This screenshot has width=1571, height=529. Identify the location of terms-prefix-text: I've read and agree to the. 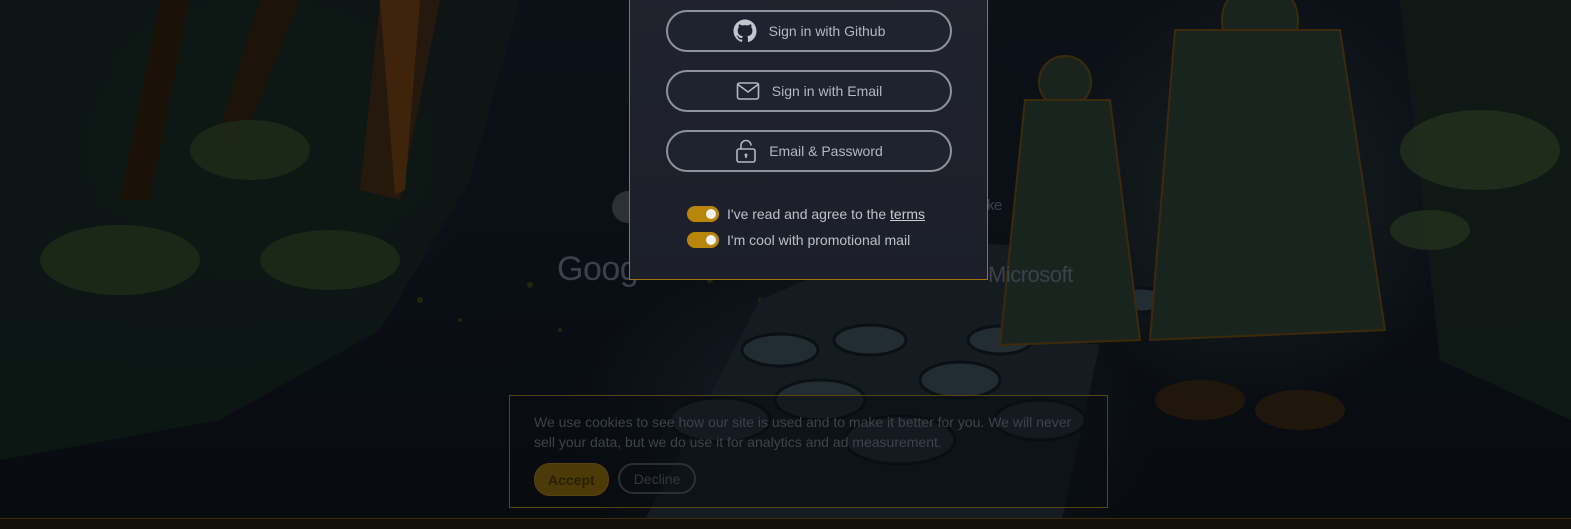
(809, 214).